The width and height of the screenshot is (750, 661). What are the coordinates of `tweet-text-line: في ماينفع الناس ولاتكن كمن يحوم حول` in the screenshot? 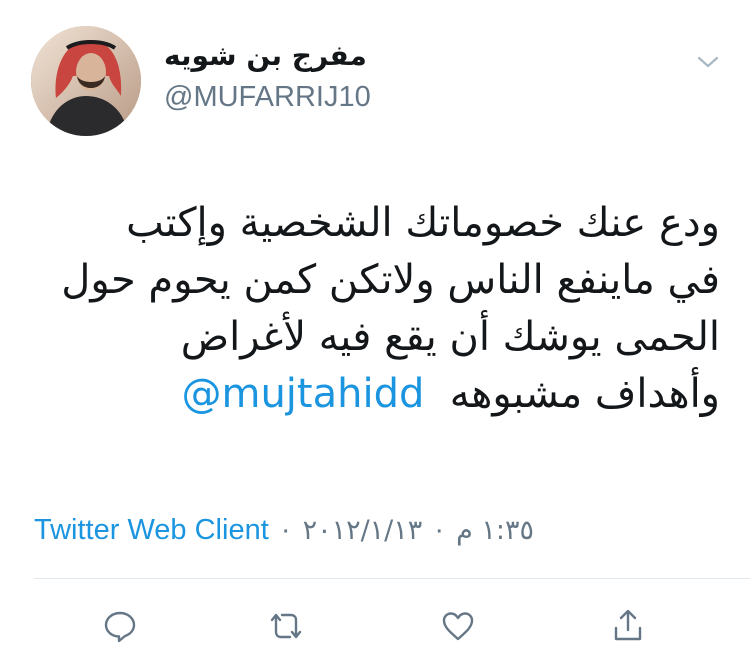 It's located at (390, 280).